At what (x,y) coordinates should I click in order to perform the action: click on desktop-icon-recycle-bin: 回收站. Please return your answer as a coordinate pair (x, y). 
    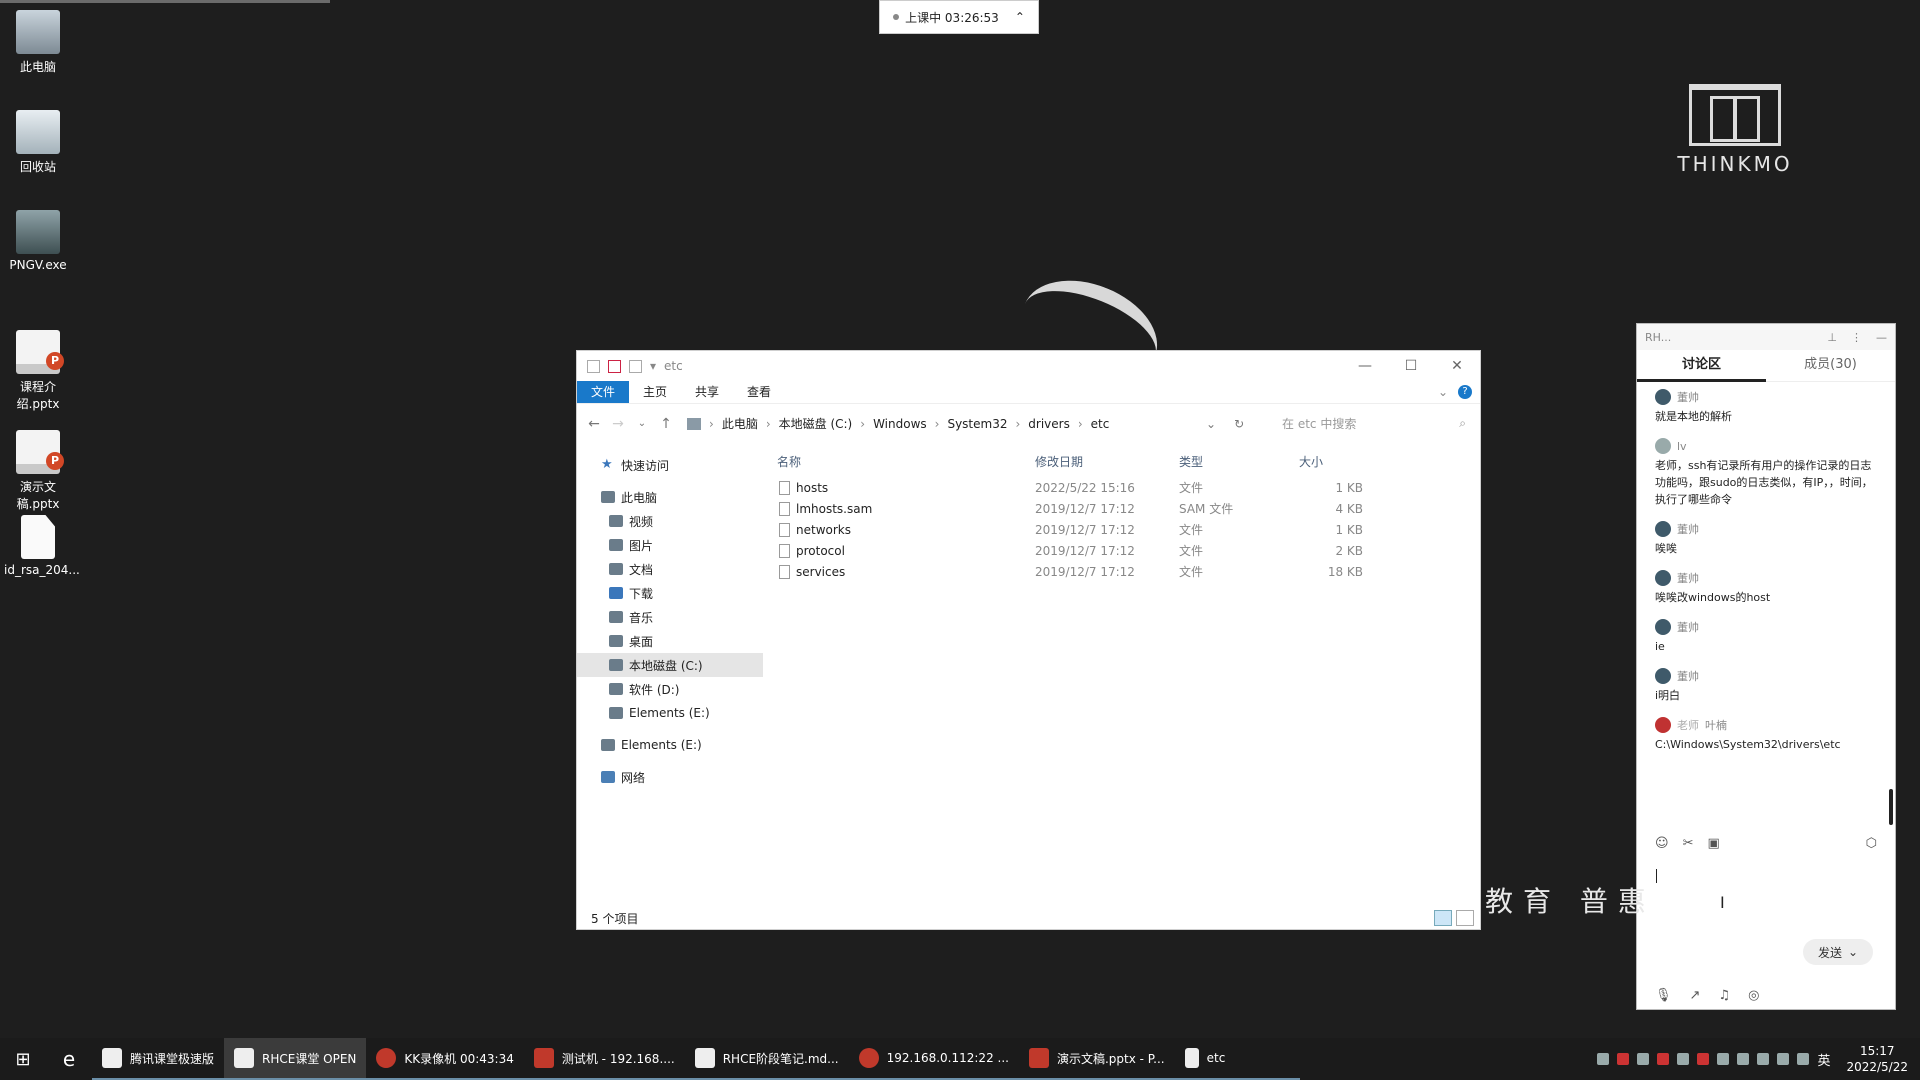
    Looking at the image, I should click on (38, 142).